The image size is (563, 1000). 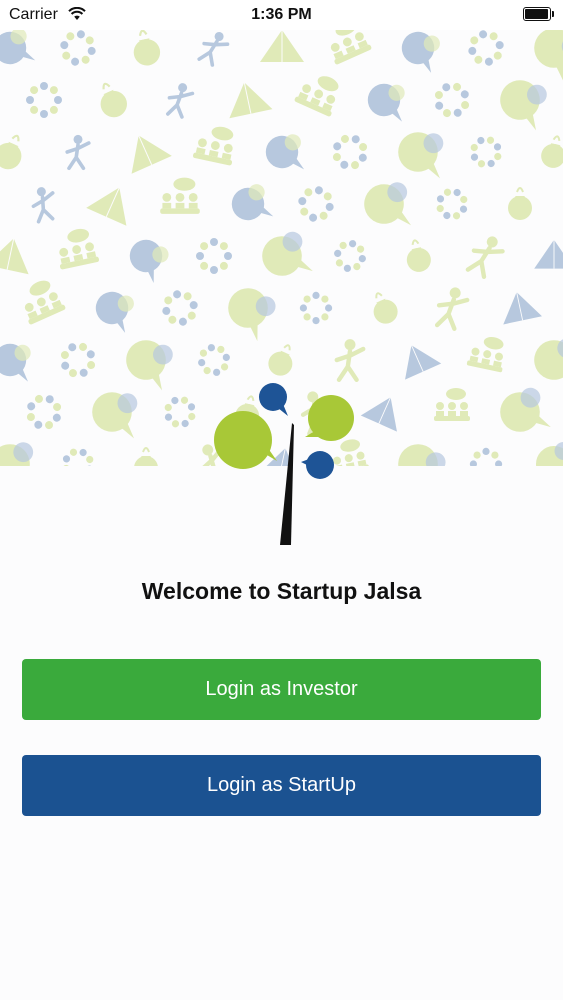 I want to click on logo-tree-trunk, so click(x=287, y=484).